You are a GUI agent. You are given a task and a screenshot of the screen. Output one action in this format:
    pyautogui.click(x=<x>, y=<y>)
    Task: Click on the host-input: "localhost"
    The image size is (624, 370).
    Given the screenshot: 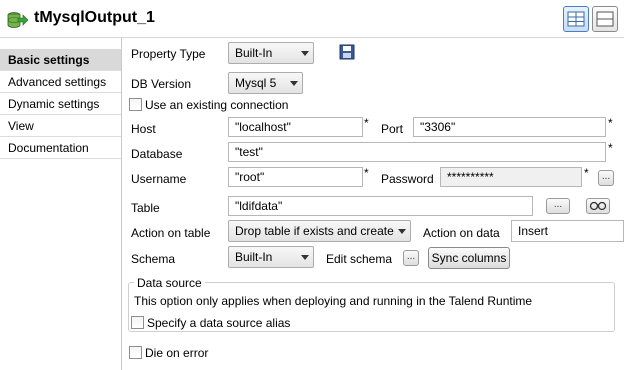 What is the action you would take?
    pyautogui.click(x=295, y=127)
    